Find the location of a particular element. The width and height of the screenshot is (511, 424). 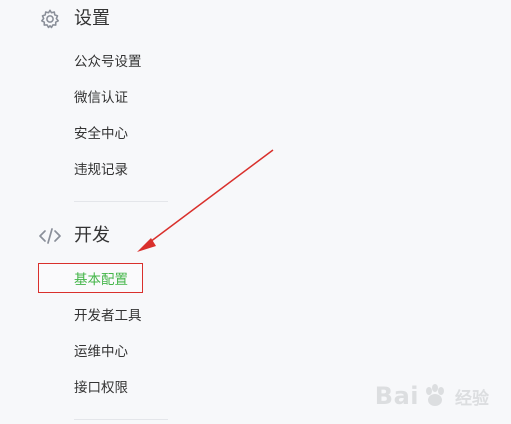

section-divider is located at coordinates (121, 201).